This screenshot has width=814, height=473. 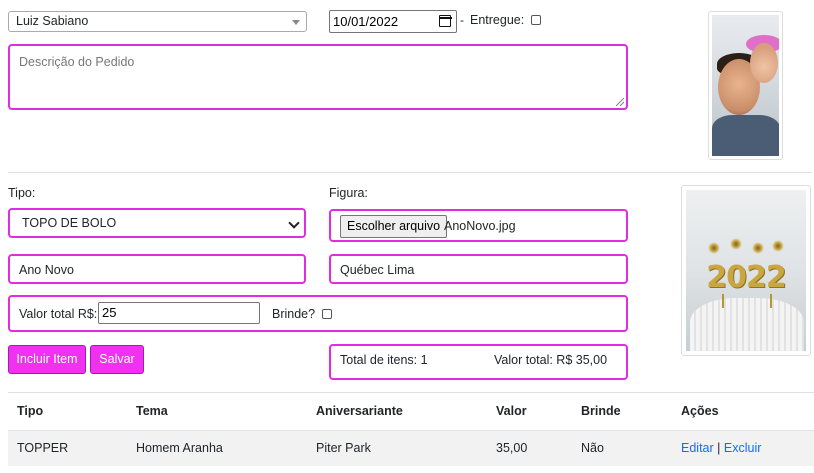 I want to click on cell-aniversariante: Piter Park, so click(x=343, y=448).